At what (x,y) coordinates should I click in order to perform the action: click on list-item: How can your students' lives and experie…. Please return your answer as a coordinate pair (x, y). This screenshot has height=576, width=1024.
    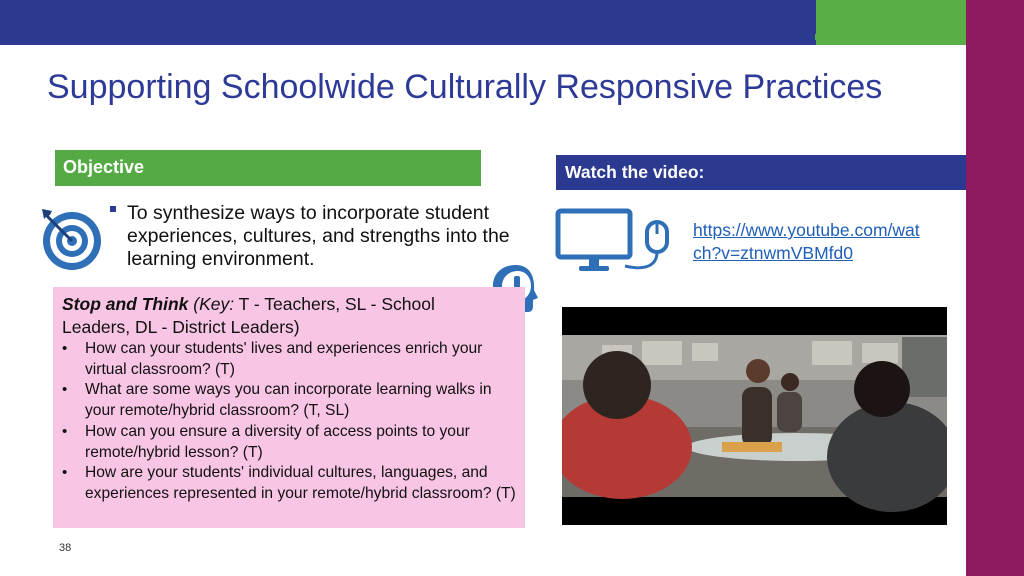
    Looking at the image, I should click on (289, 359).